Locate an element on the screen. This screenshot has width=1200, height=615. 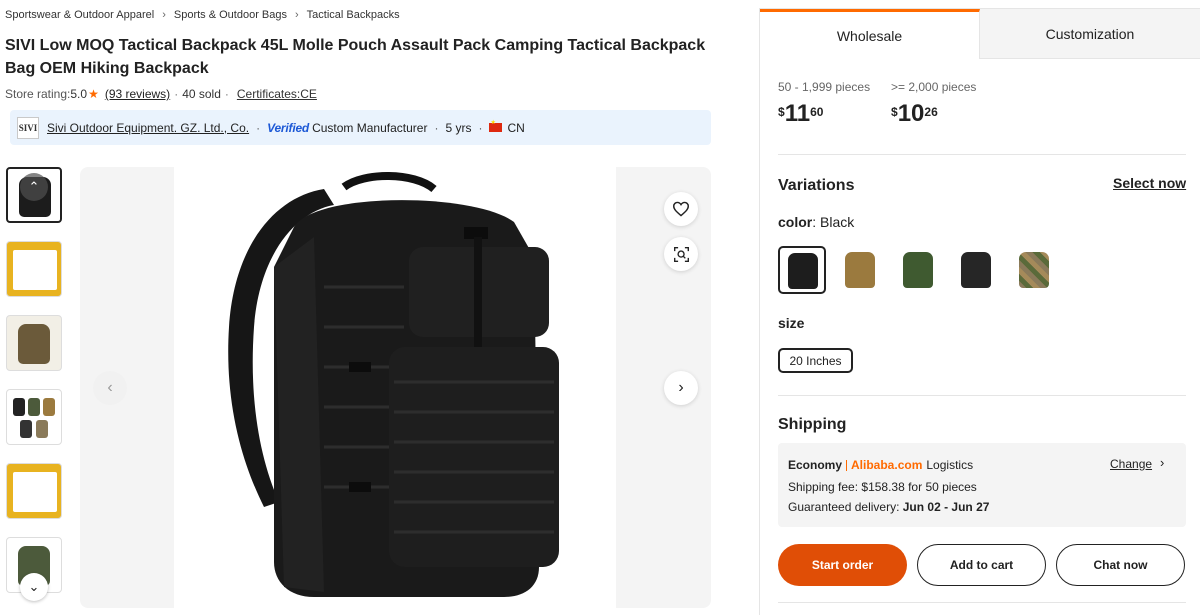
compression-strap is located at coordinates (478, 292).